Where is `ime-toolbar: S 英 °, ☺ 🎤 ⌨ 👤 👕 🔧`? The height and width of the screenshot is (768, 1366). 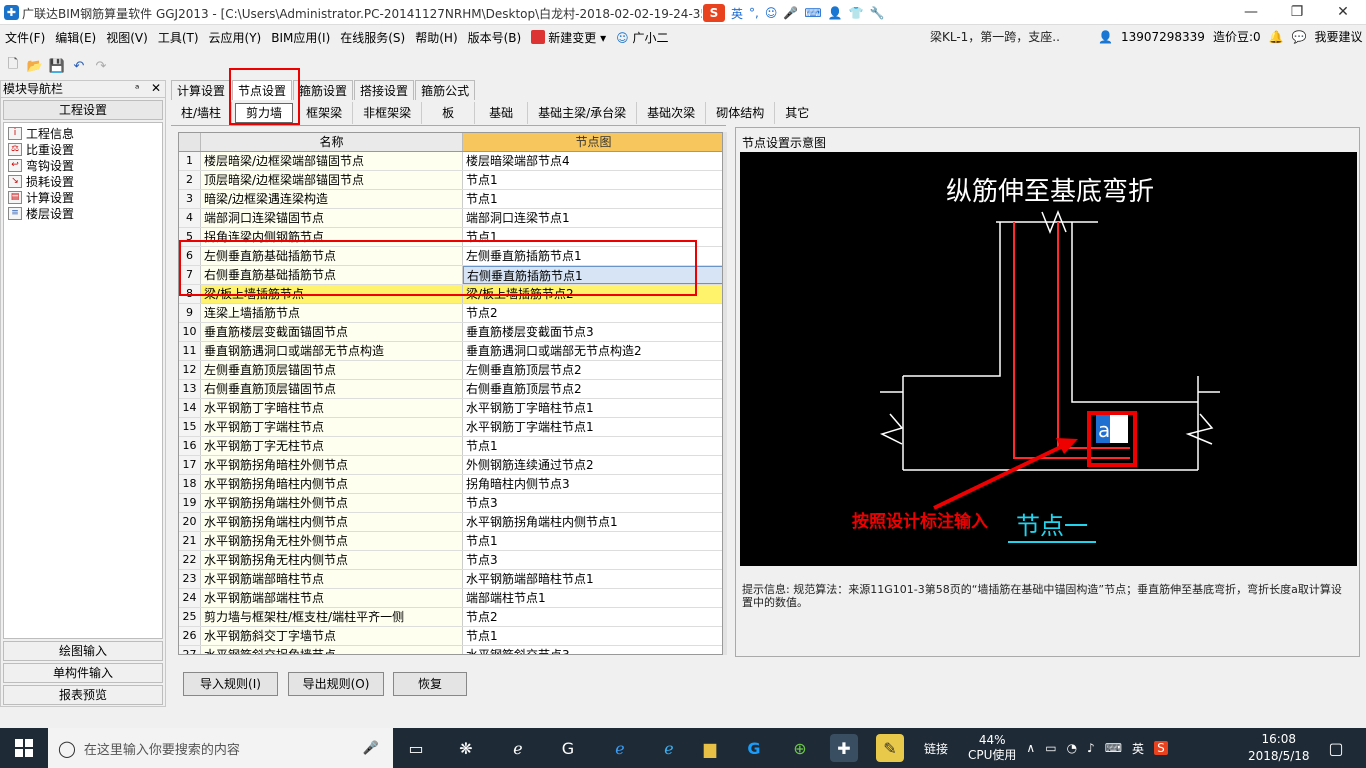
ime-toolbar: S 英 °, ☺ 🎤 ⌨ 👤 👕 🔧 is located at coordinates (805, 13).